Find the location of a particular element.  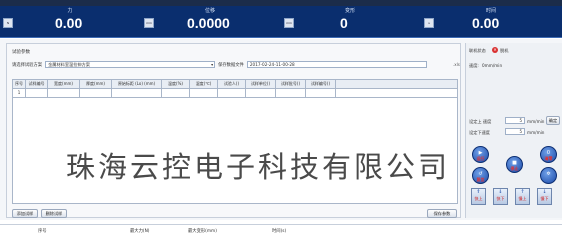

footer-col-time: 时间(s) is located at coordinates (279, 231).